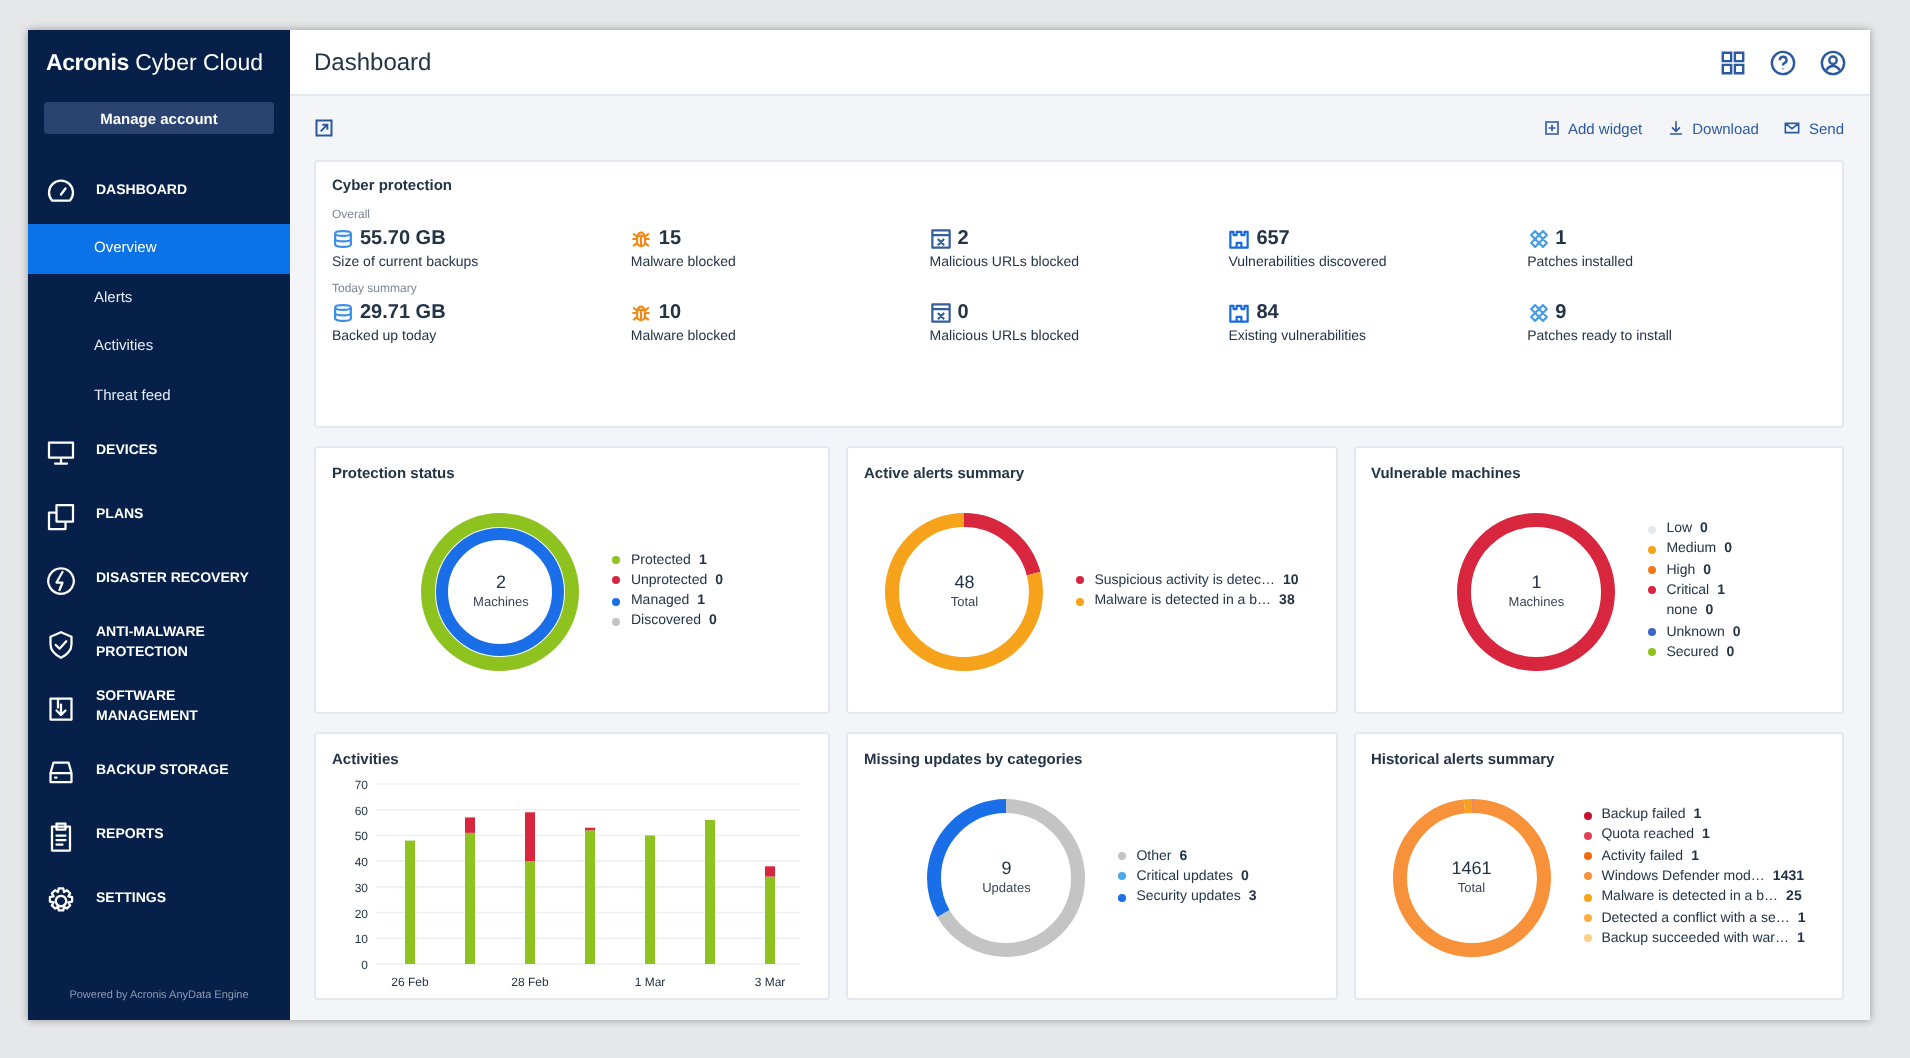  Describe the element at coordinates (670, 239) in the screenshot. I see `stat-value: 15` at that location.